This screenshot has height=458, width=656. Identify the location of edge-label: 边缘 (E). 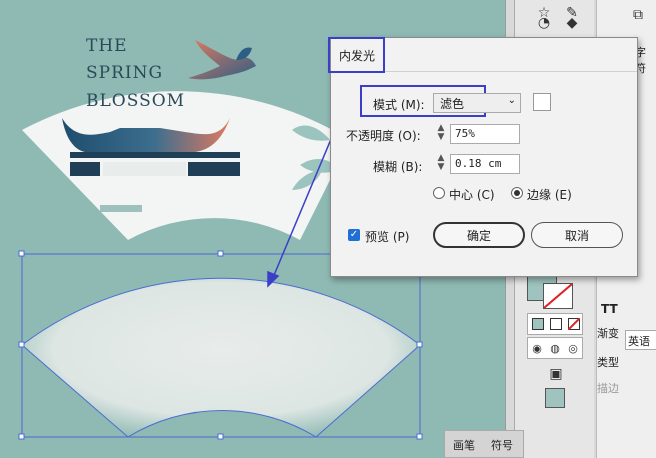
(549, 194).